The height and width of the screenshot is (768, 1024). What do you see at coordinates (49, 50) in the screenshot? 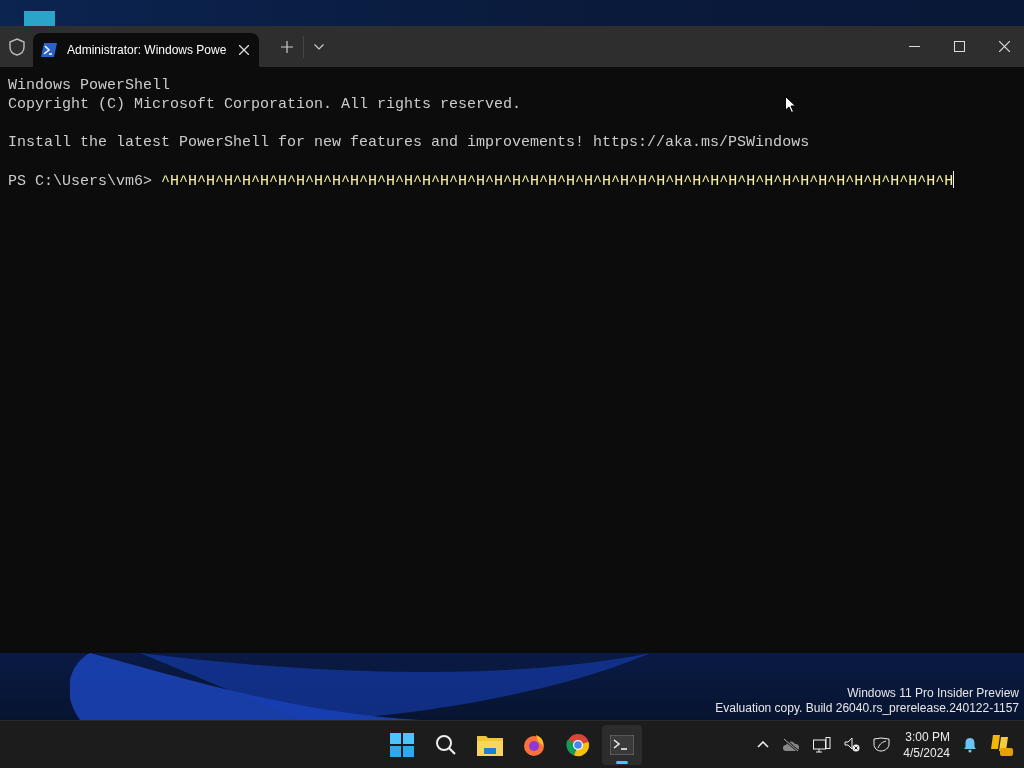
I see `powershell-icon` at bounding box center [49, 50].